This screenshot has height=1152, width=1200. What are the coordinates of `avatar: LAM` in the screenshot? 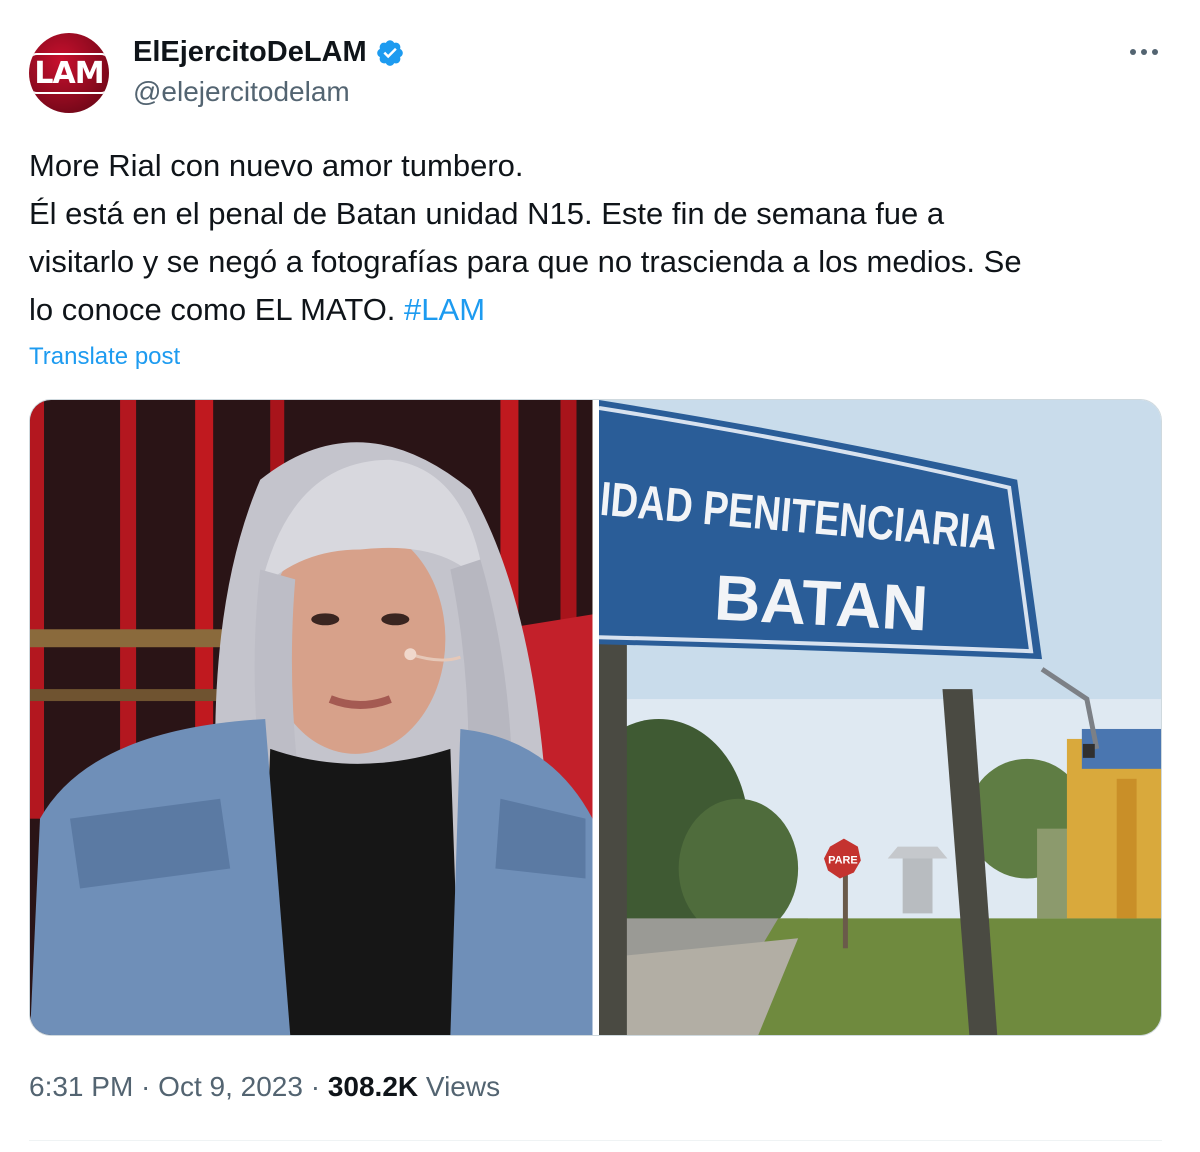 It's located at (69, 73).